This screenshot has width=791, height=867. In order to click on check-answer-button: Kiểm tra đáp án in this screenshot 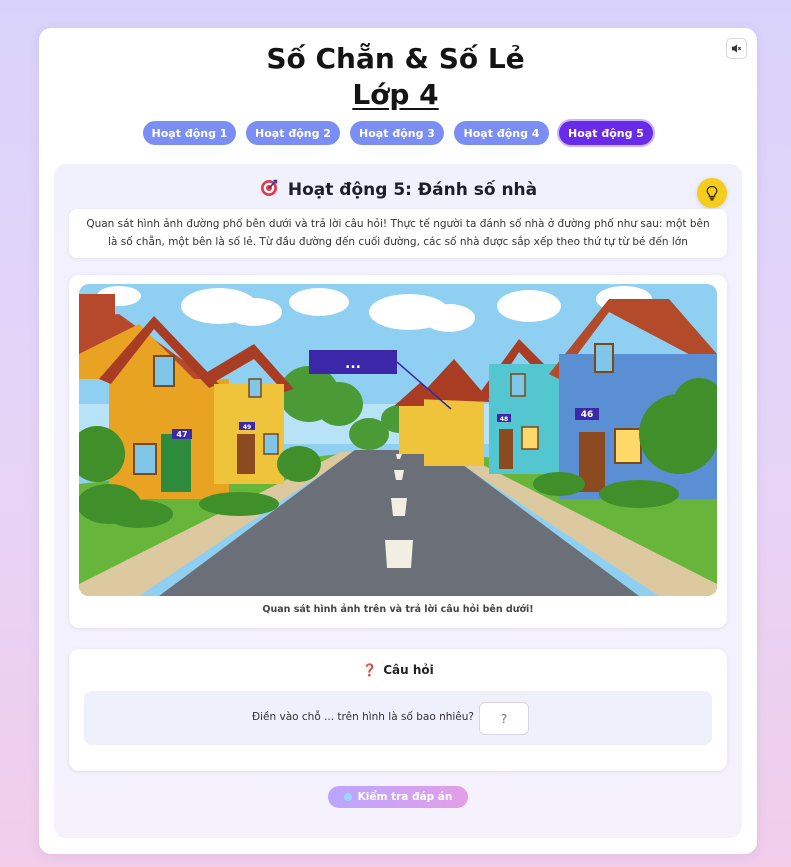, I will do `click(398, 797)`.